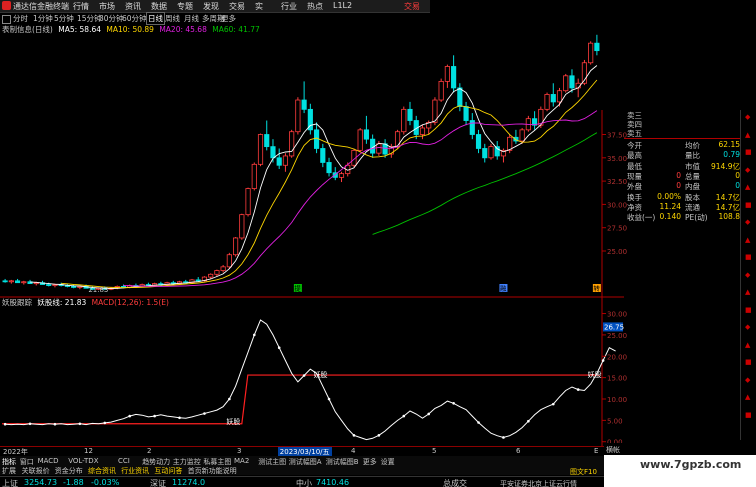 This screenshot has width=756, height=487. I want to click on period-10: 更多, so click(228, 18).